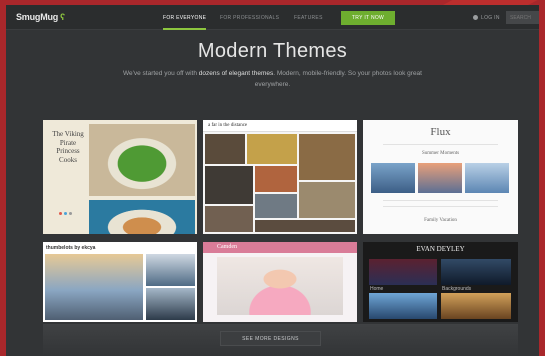  I want to click on try-it-now-button: TRY IT NOW, so click(368, 18).